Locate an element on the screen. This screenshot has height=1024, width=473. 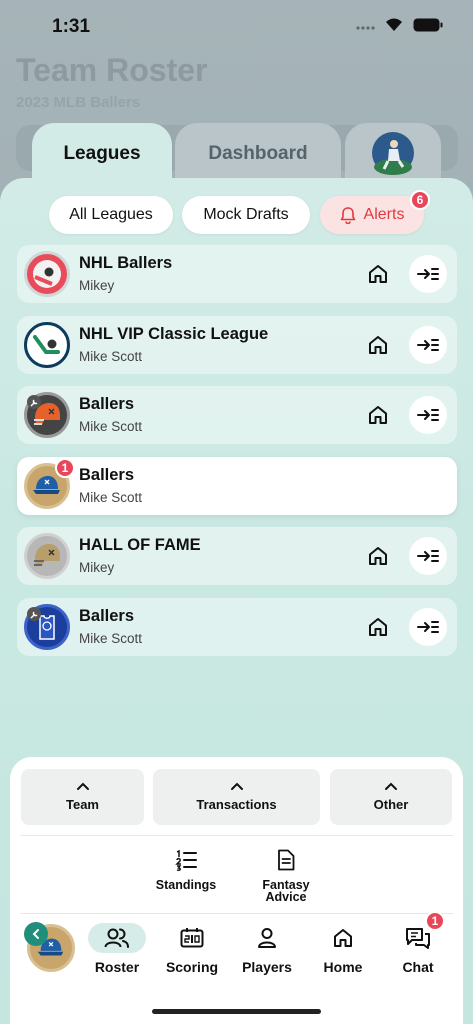
standings-button: Standings is located at coordinates (186, 870).